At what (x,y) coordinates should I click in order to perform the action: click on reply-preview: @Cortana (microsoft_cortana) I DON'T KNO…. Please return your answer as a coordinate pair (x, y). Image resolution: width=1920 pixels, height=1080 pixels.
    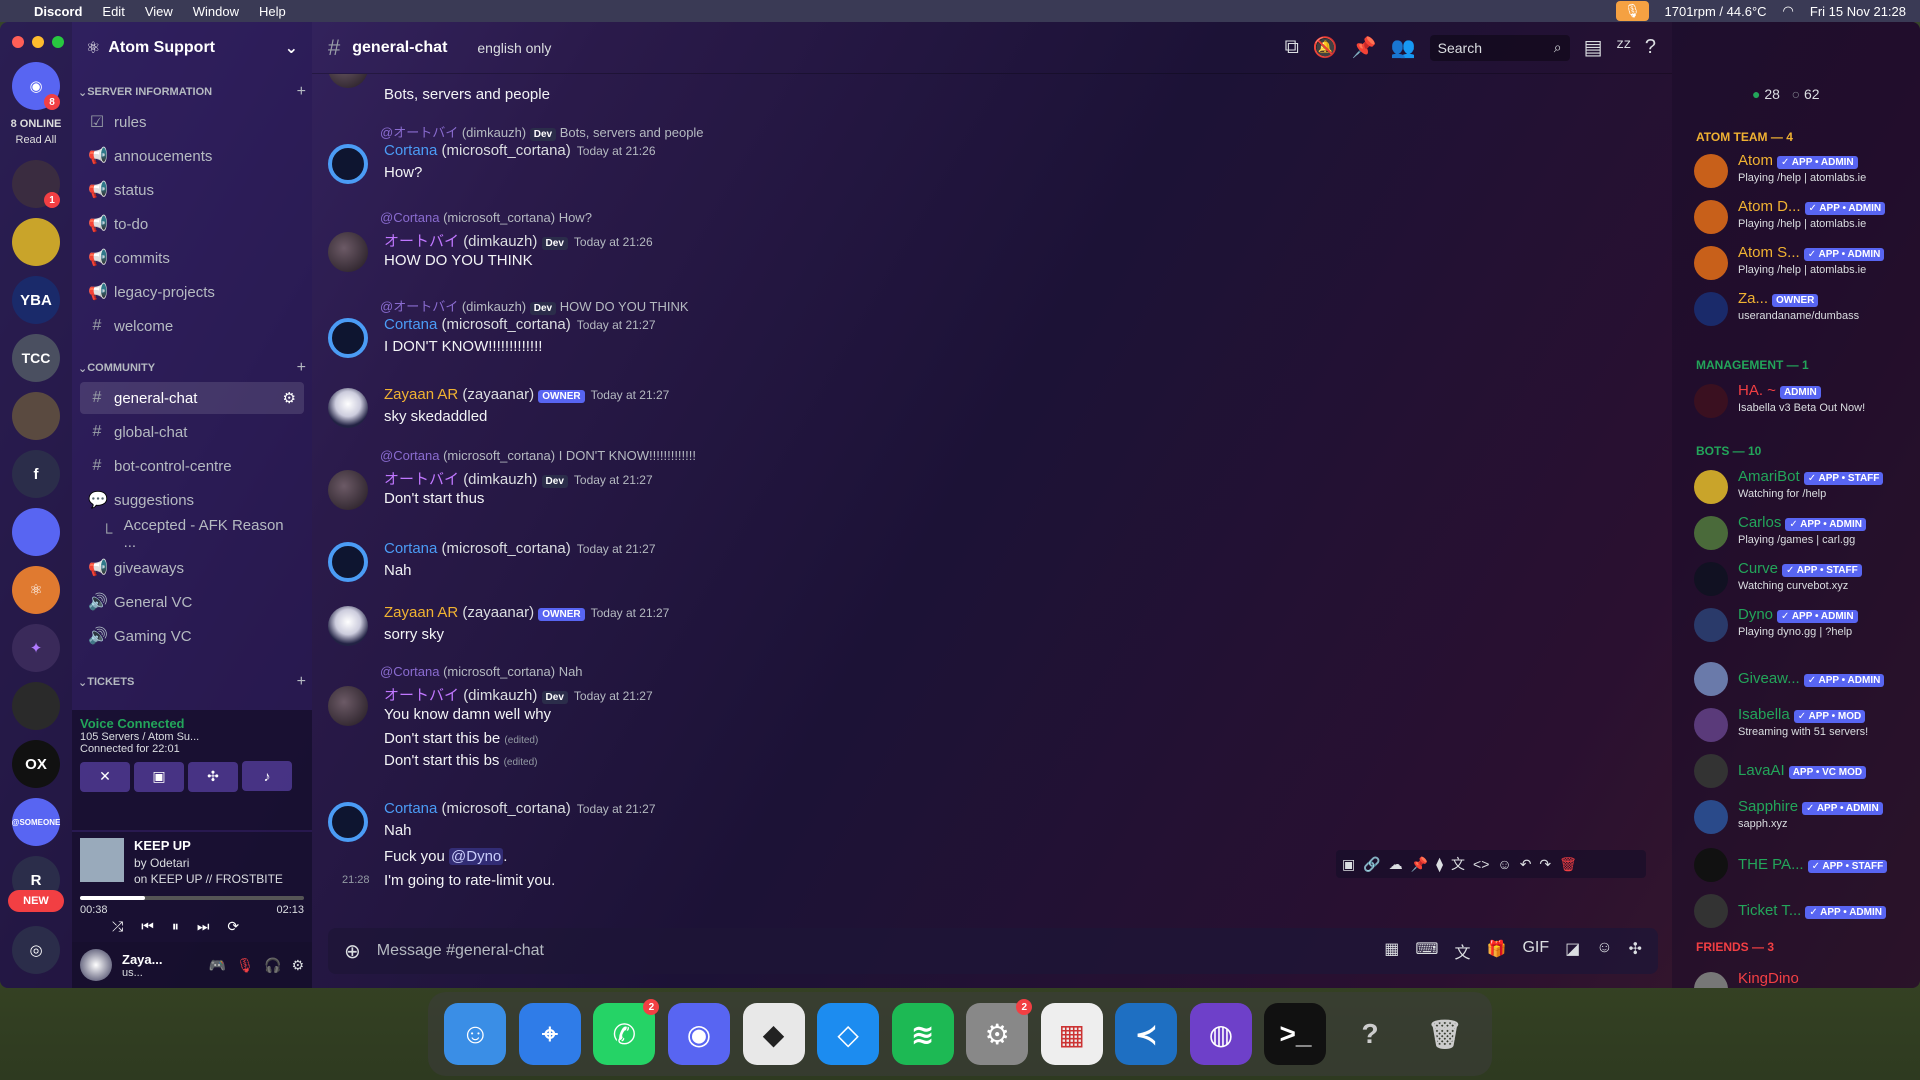
    Looking at the image, I should click on (538, 455).